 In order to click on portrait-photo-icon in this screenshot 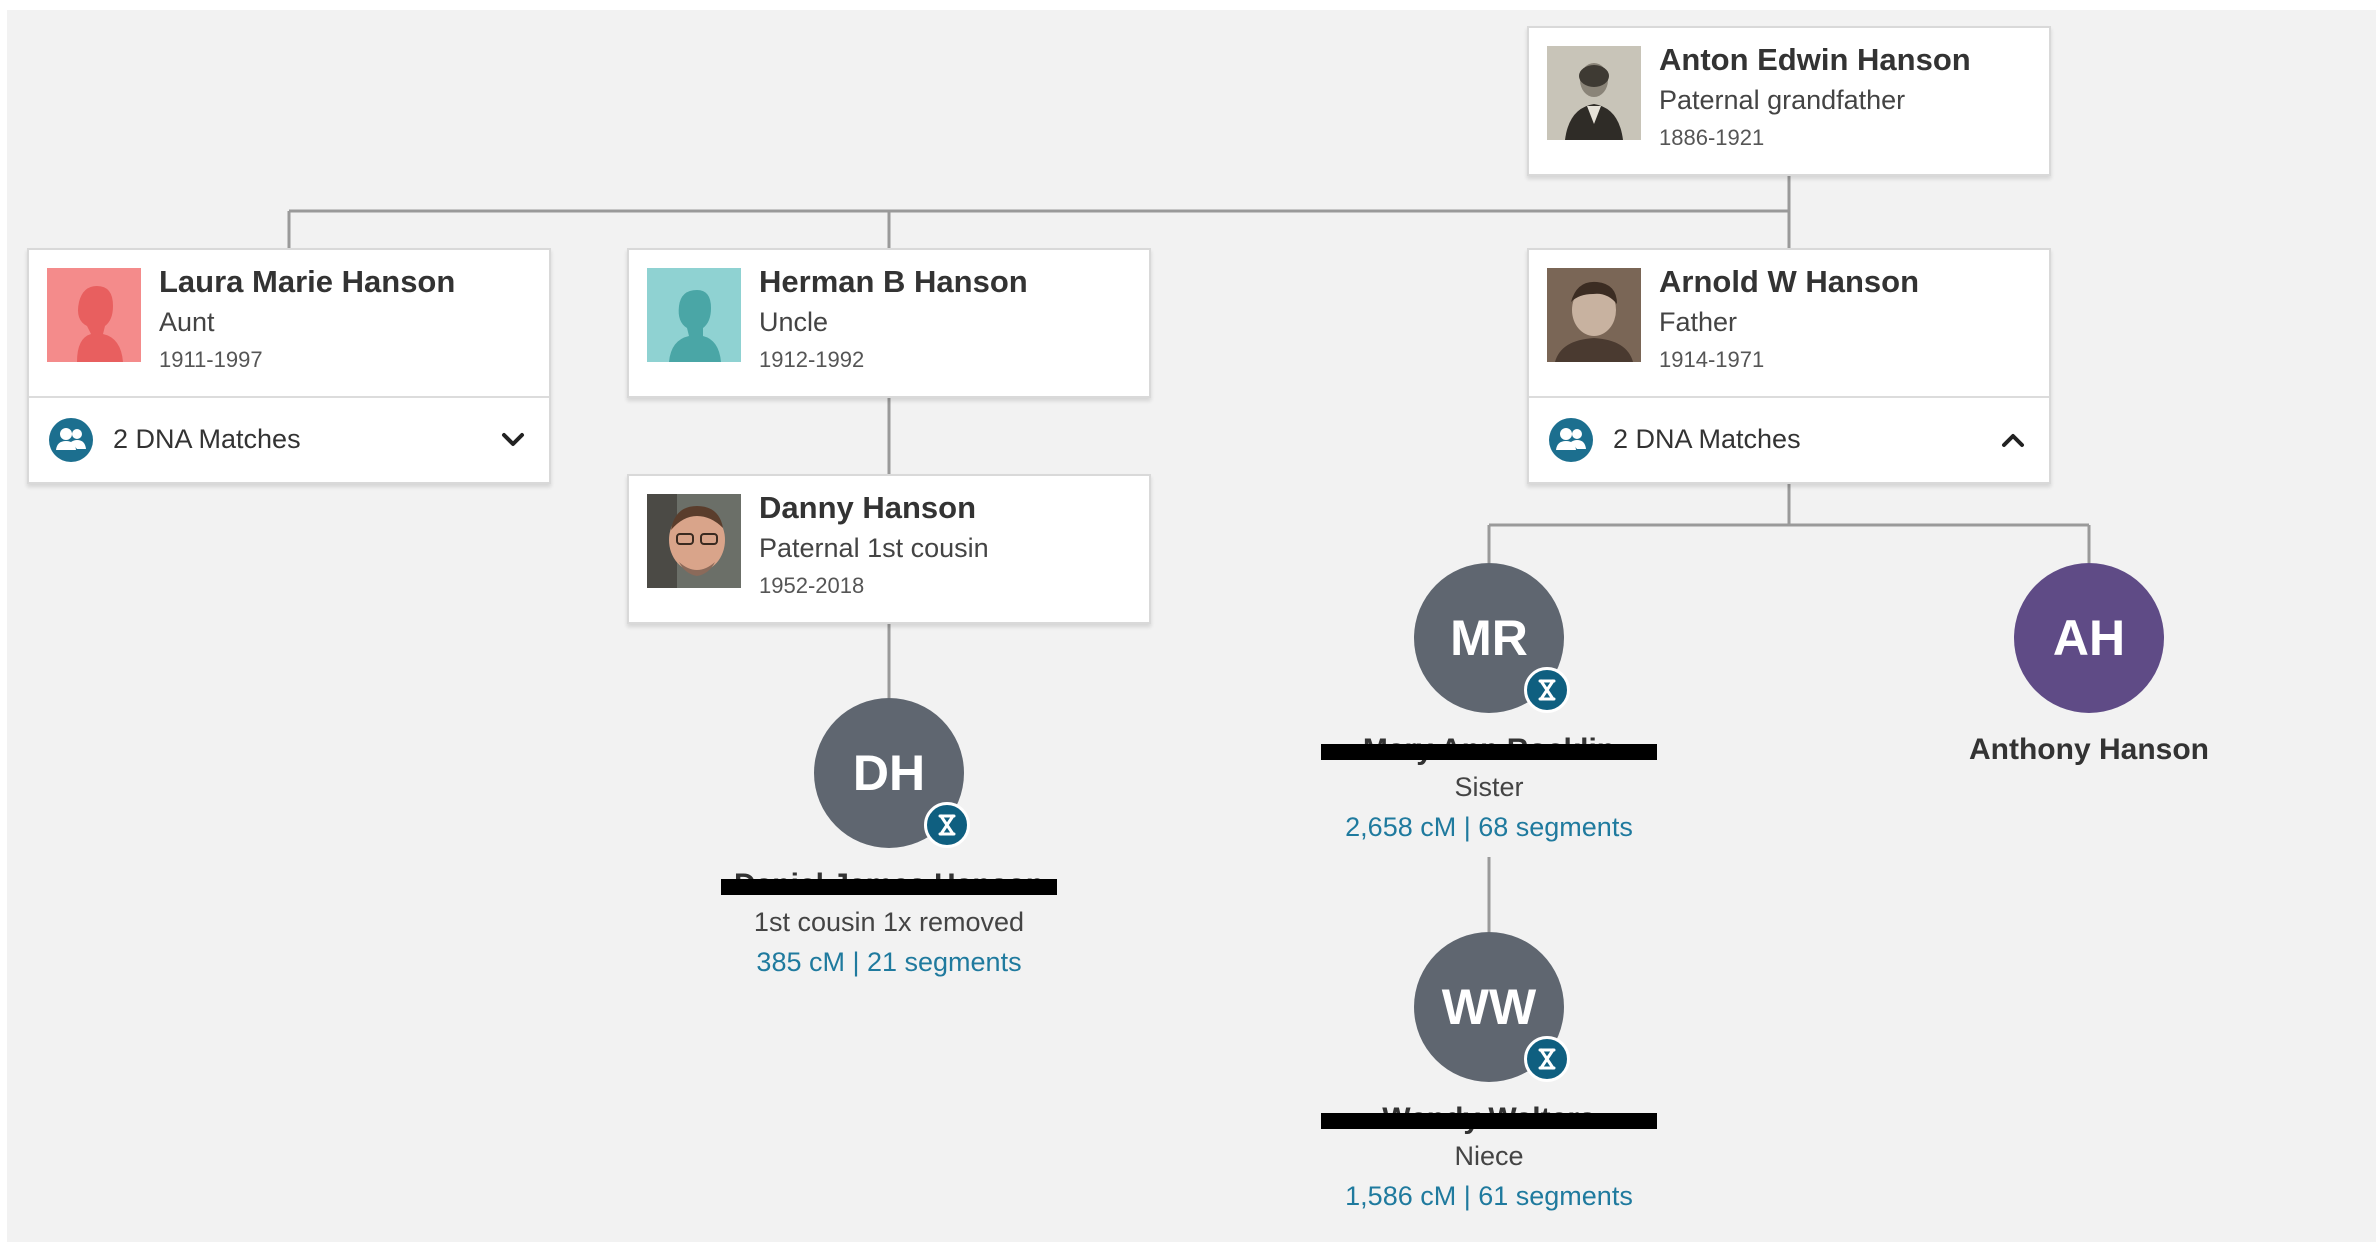, I will do `click(694, 541)`.